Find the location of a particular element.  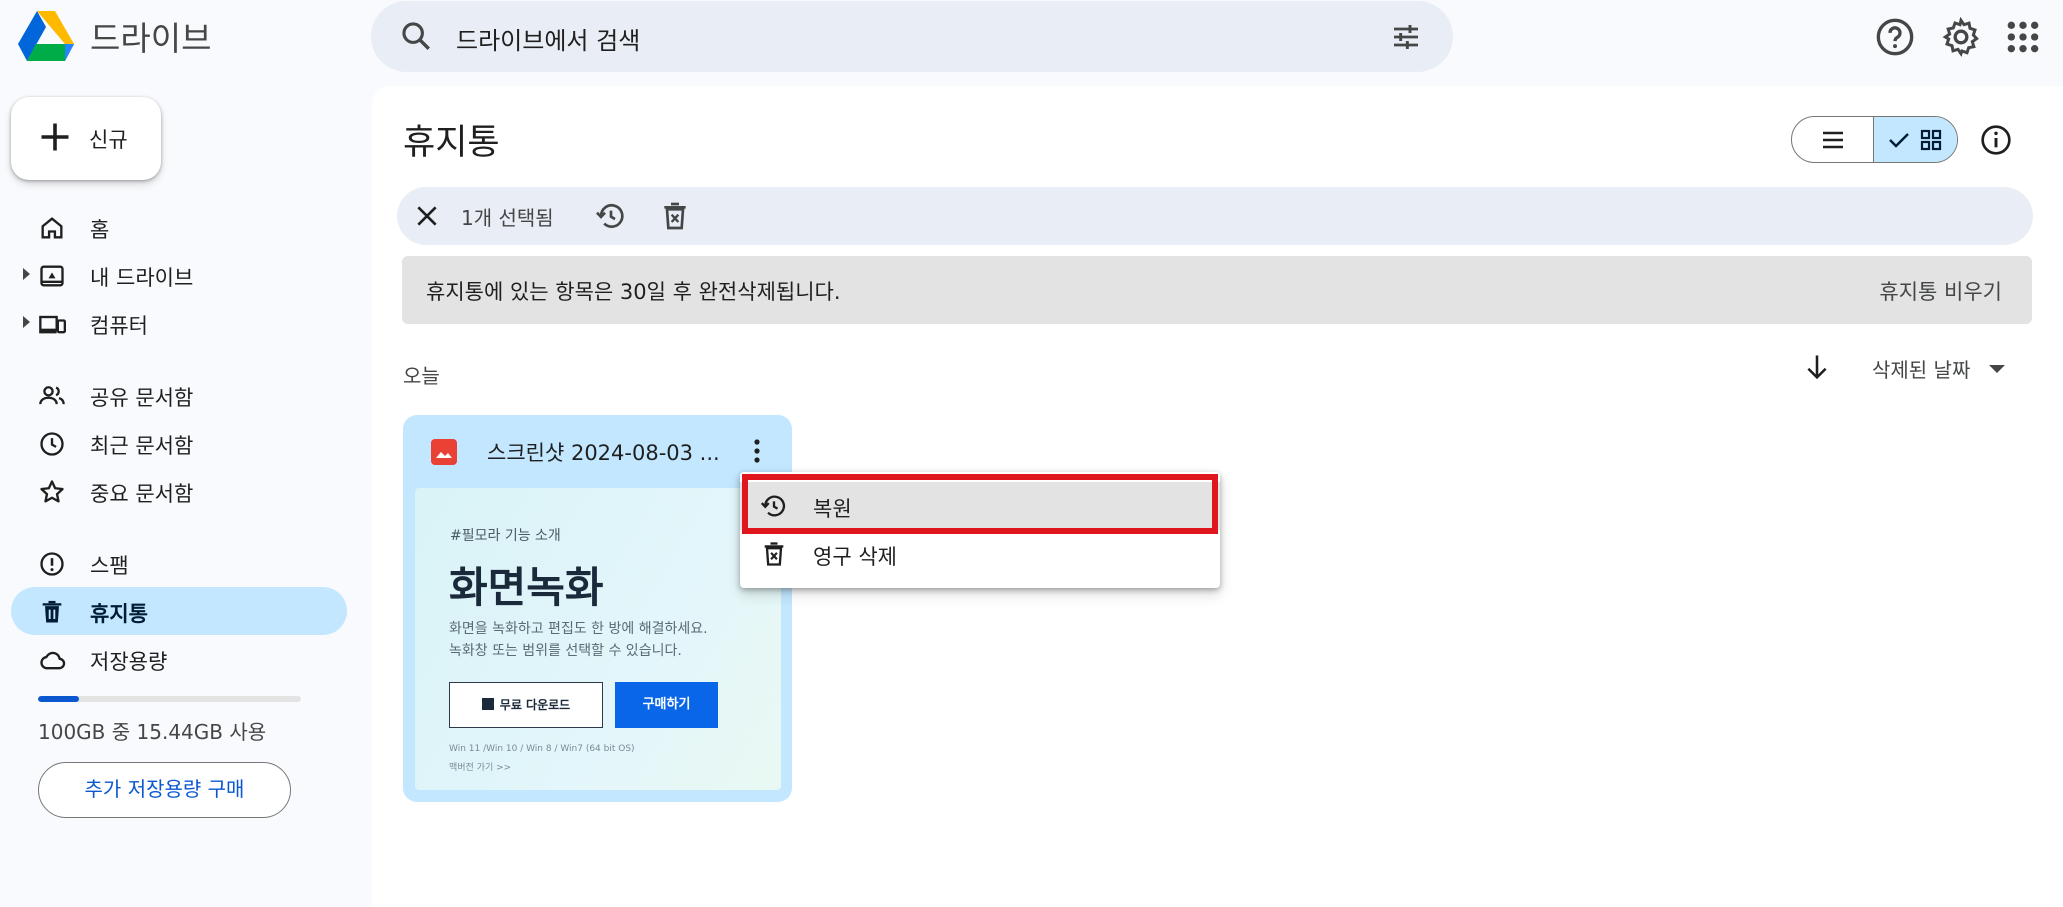

sidebar-item-shared: 공유 문서함 is located at coordinates (179, 395).